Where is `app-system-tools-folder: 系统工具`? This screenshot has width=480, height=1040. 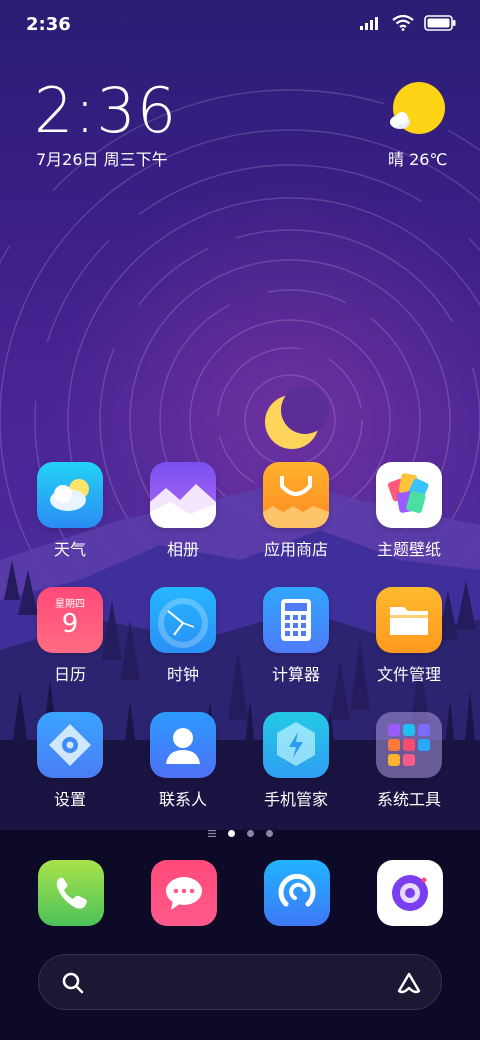
app-system-tools-folder: 系统工具 is located at coordinates (409, 761).